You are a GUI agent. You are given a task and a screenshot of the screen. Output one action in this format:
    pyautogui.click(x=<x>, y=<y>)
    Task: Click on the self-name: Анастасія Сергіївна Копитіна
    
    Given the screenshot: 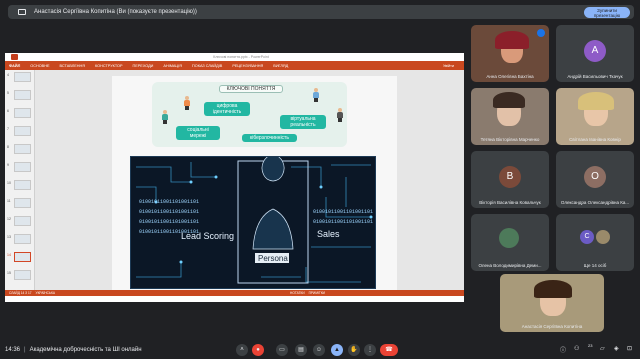 What is the action you would take?
    pyautogui.click(x=552, y=326)
    